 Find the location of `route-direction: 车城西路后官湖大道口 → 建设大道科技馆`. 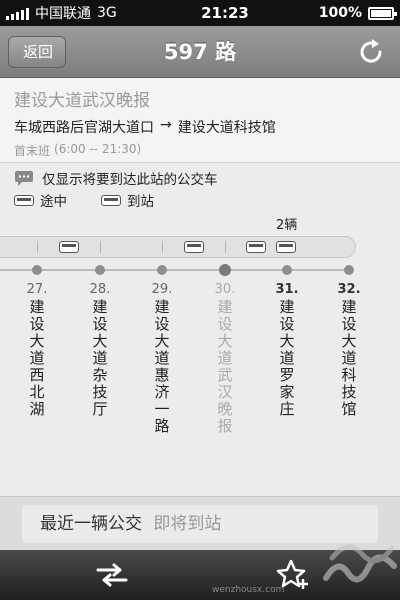

route-direction: 车城西路后官湖大道口 → 建设大道科技馆 is located at coordinates (200, 127).